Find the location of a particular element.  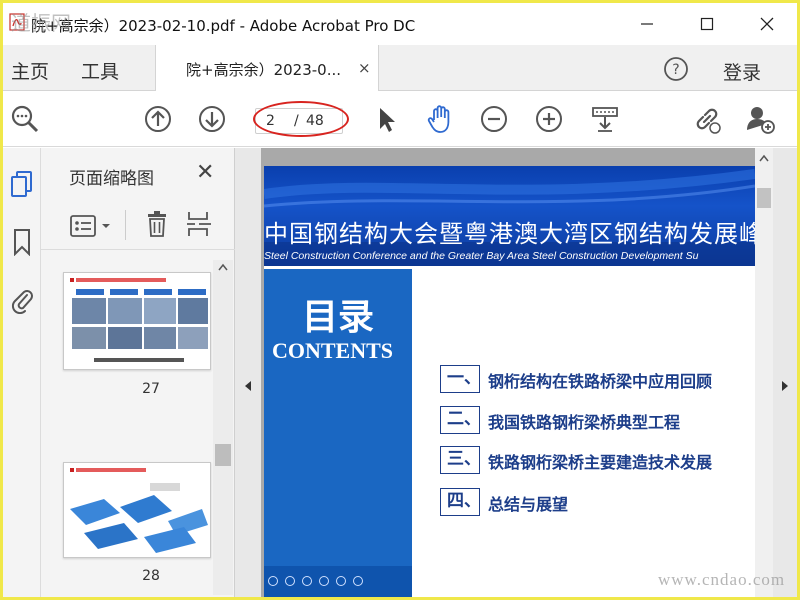

maximize-icon is located at coordinates (707, 24).